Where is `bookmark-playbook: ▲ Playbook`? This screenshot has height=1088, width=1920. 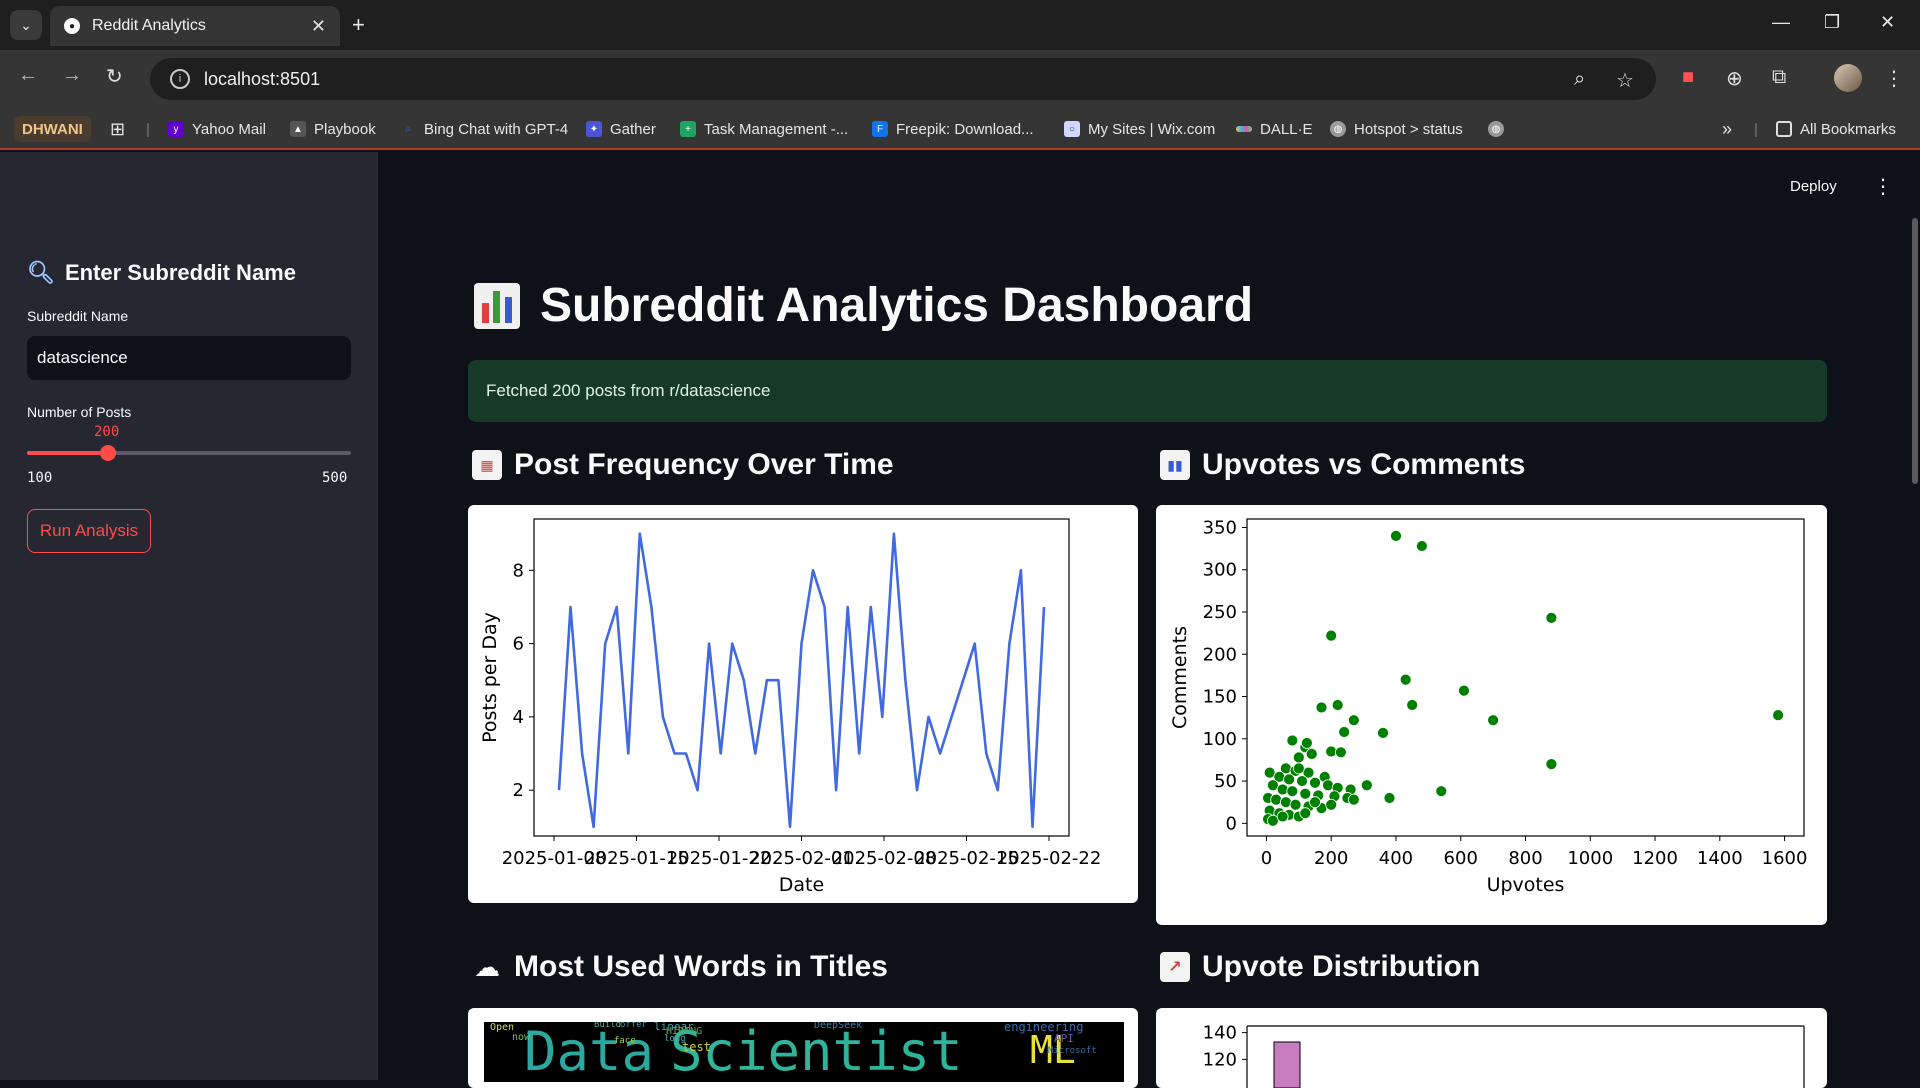
bookmark-playbook: ▲ Playbook is located at coordinates (333, 129).